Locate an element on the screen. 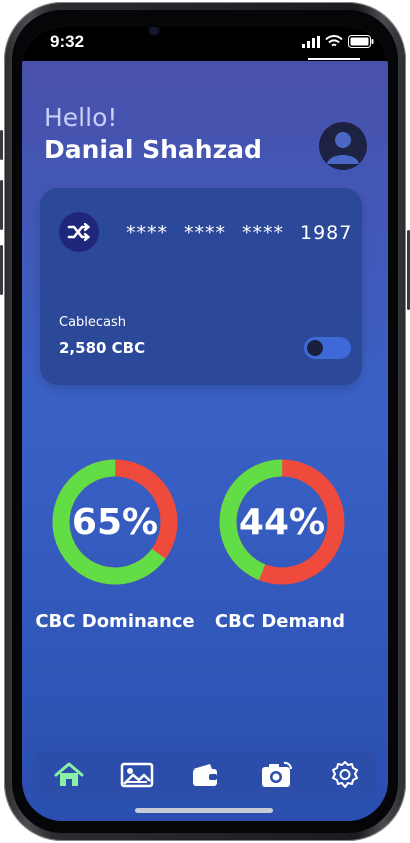 This screenshot has width=410, height=843. gear-icon is located at coordinates (345, 774).